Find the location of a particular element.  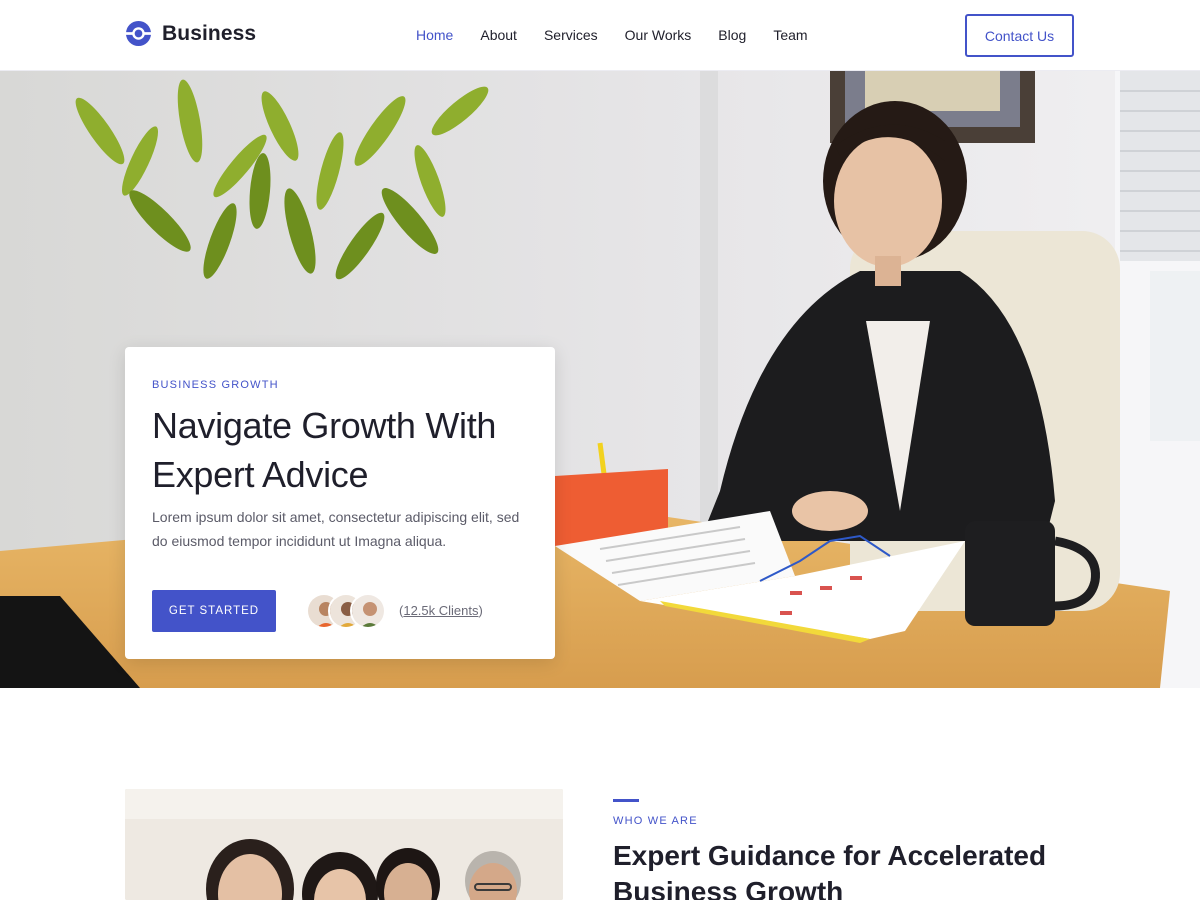

brand-logo: Business is located at coordinates (190, 33).